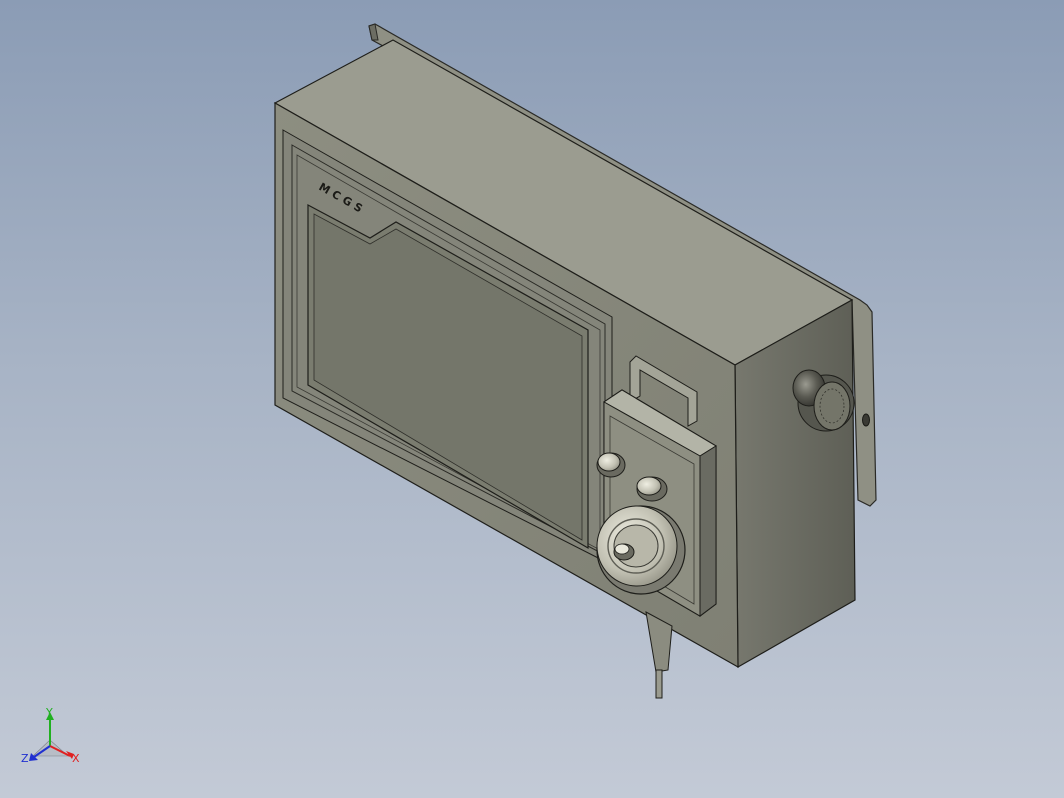 This screenshot has height=798, width=1064. What do you see at coordinates (25, 758) in the screenshot?
I see `z-axis-label: Z` at bounding box center [25, 758].